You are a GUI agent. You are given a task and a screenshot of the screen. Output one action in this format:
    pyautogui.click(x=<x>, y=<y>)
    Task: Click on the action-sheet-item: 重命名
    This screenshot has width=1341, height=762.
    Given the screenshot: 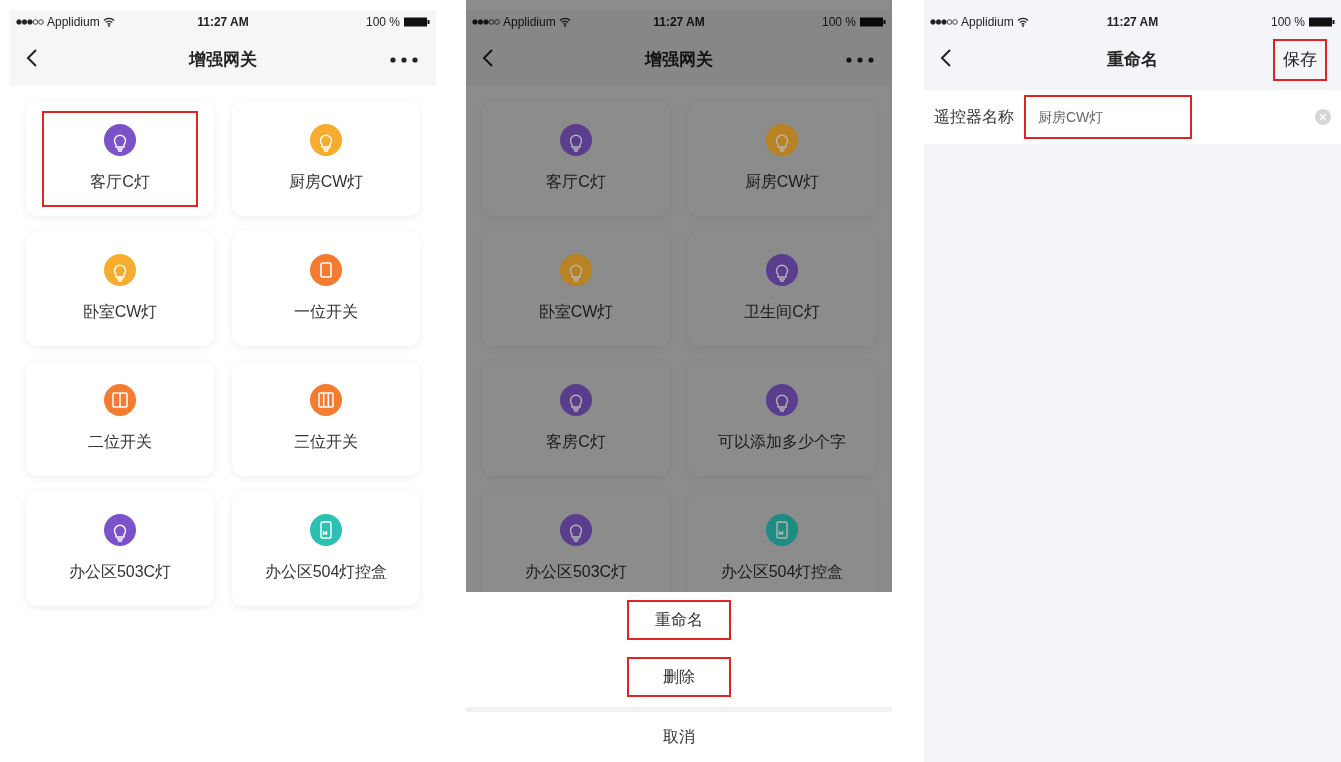 What is the action you would take?
    pyautogui.click(x=679, y=620)
    